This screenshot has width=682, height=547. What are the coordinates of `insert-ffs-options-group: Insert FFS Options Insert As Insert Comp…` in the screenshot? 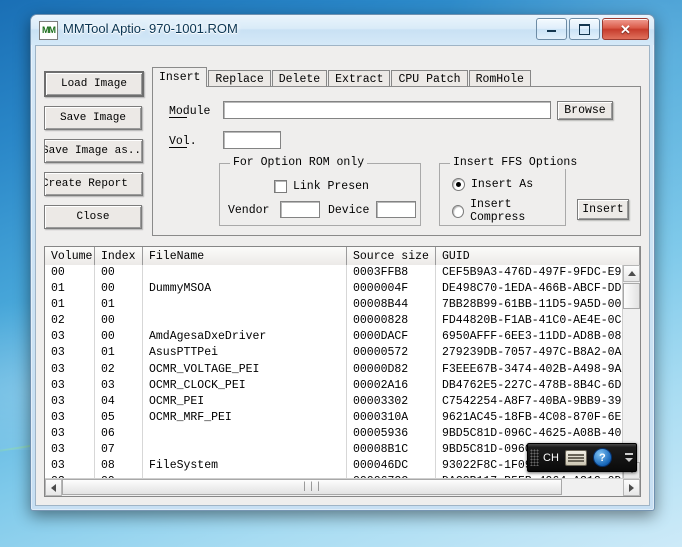 It's located at (510, 191).